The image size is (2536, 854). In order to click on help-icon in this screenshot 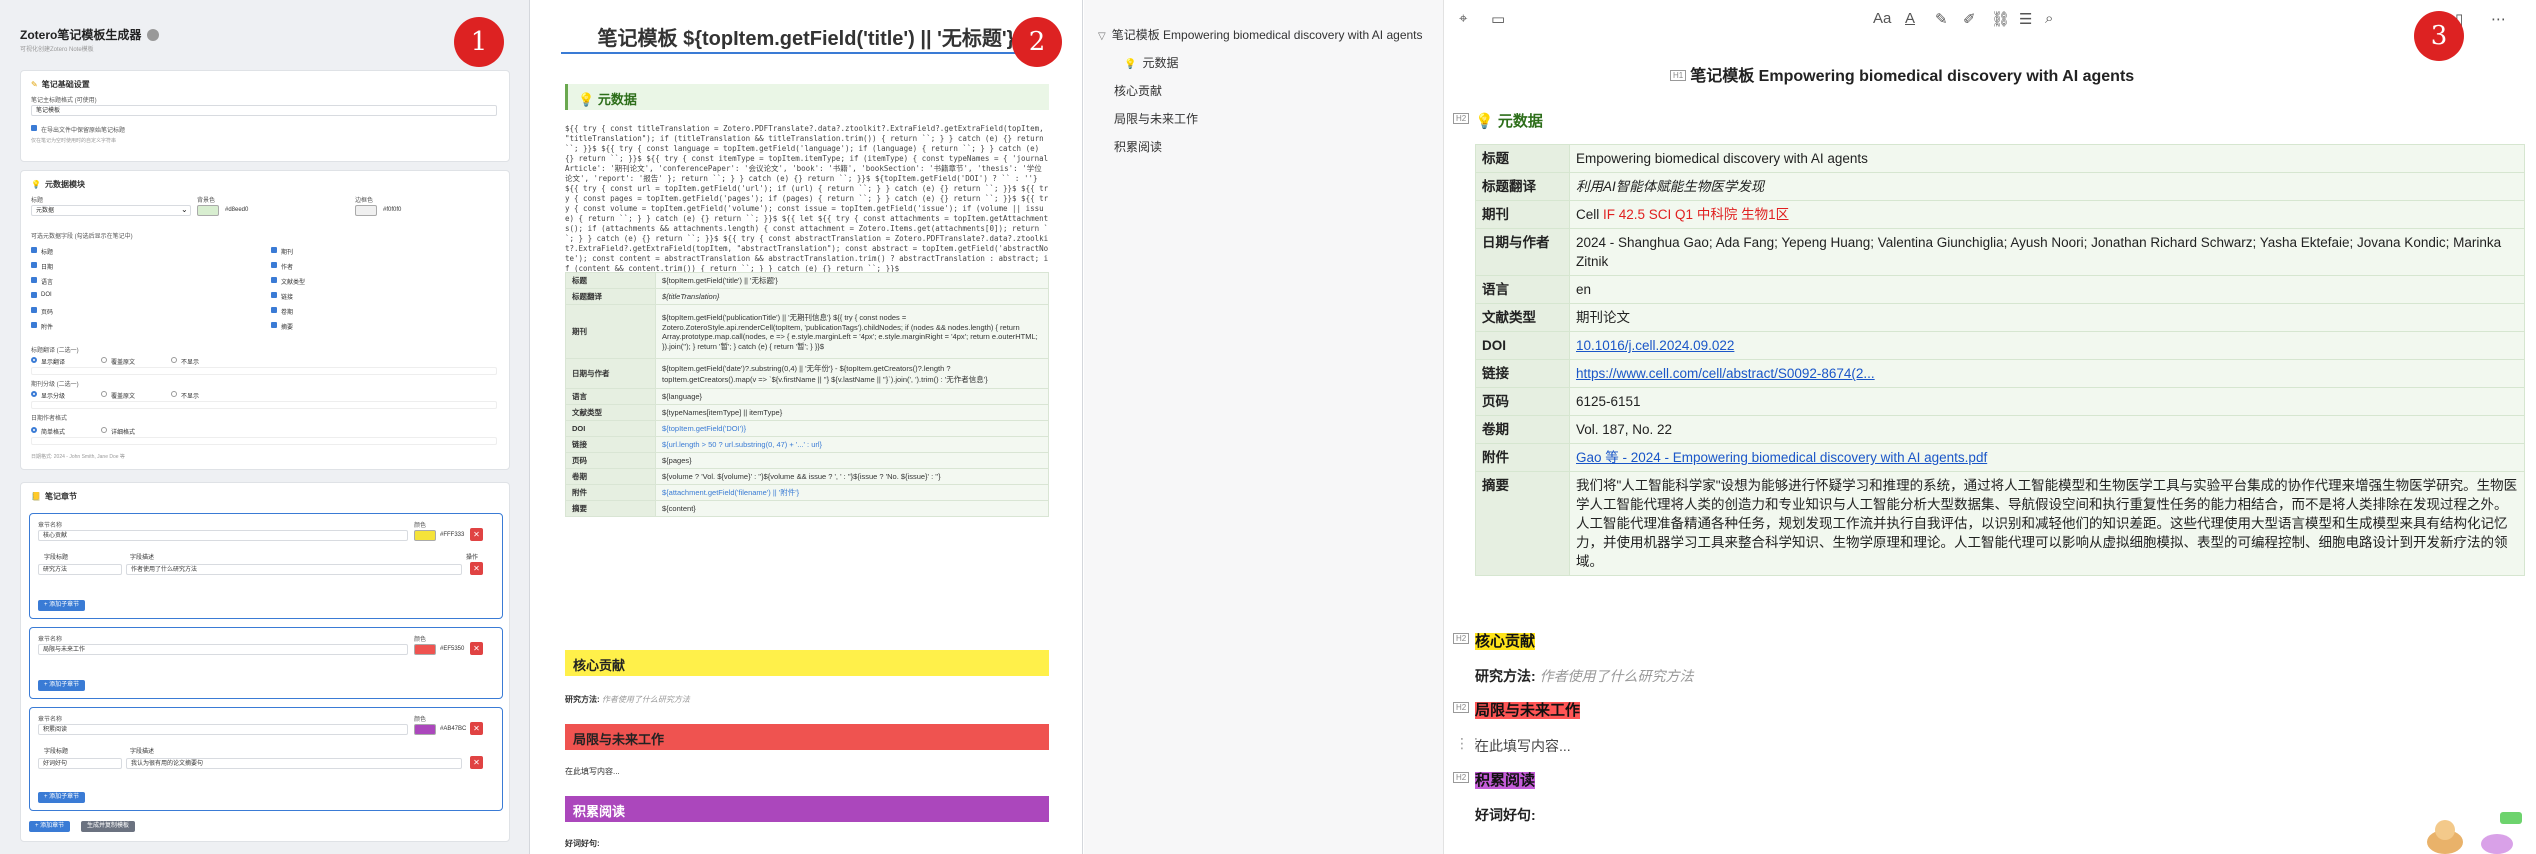, I will do `click(153, 35)`.